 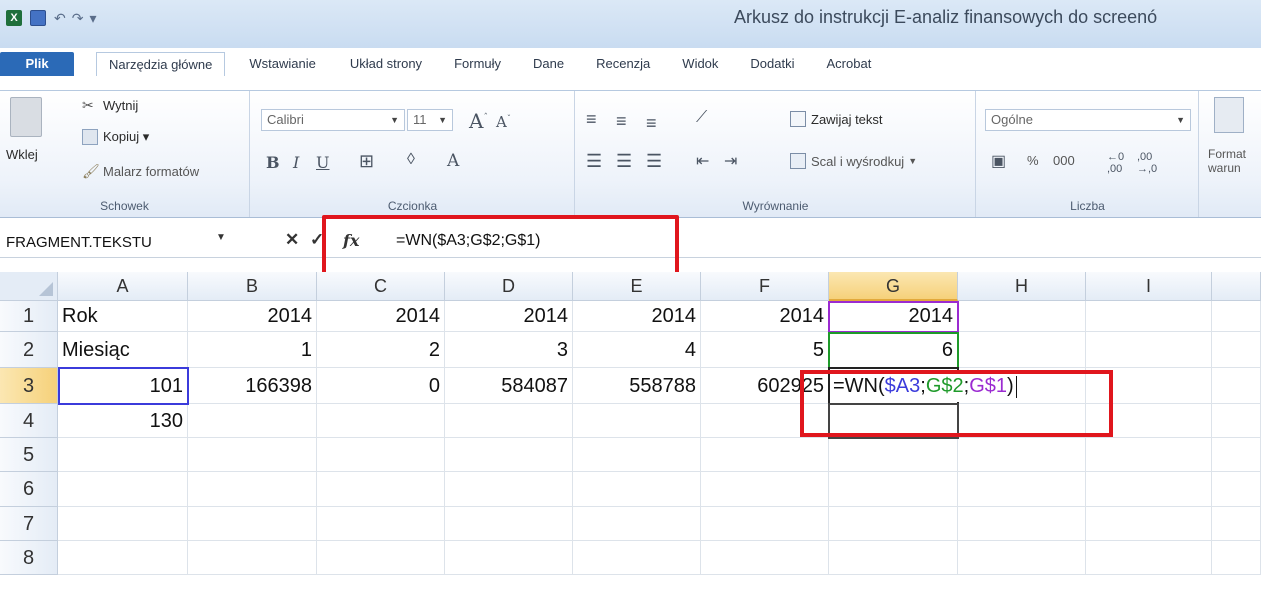 I want to click on bold-icon: B, so click(x=273, y=162).